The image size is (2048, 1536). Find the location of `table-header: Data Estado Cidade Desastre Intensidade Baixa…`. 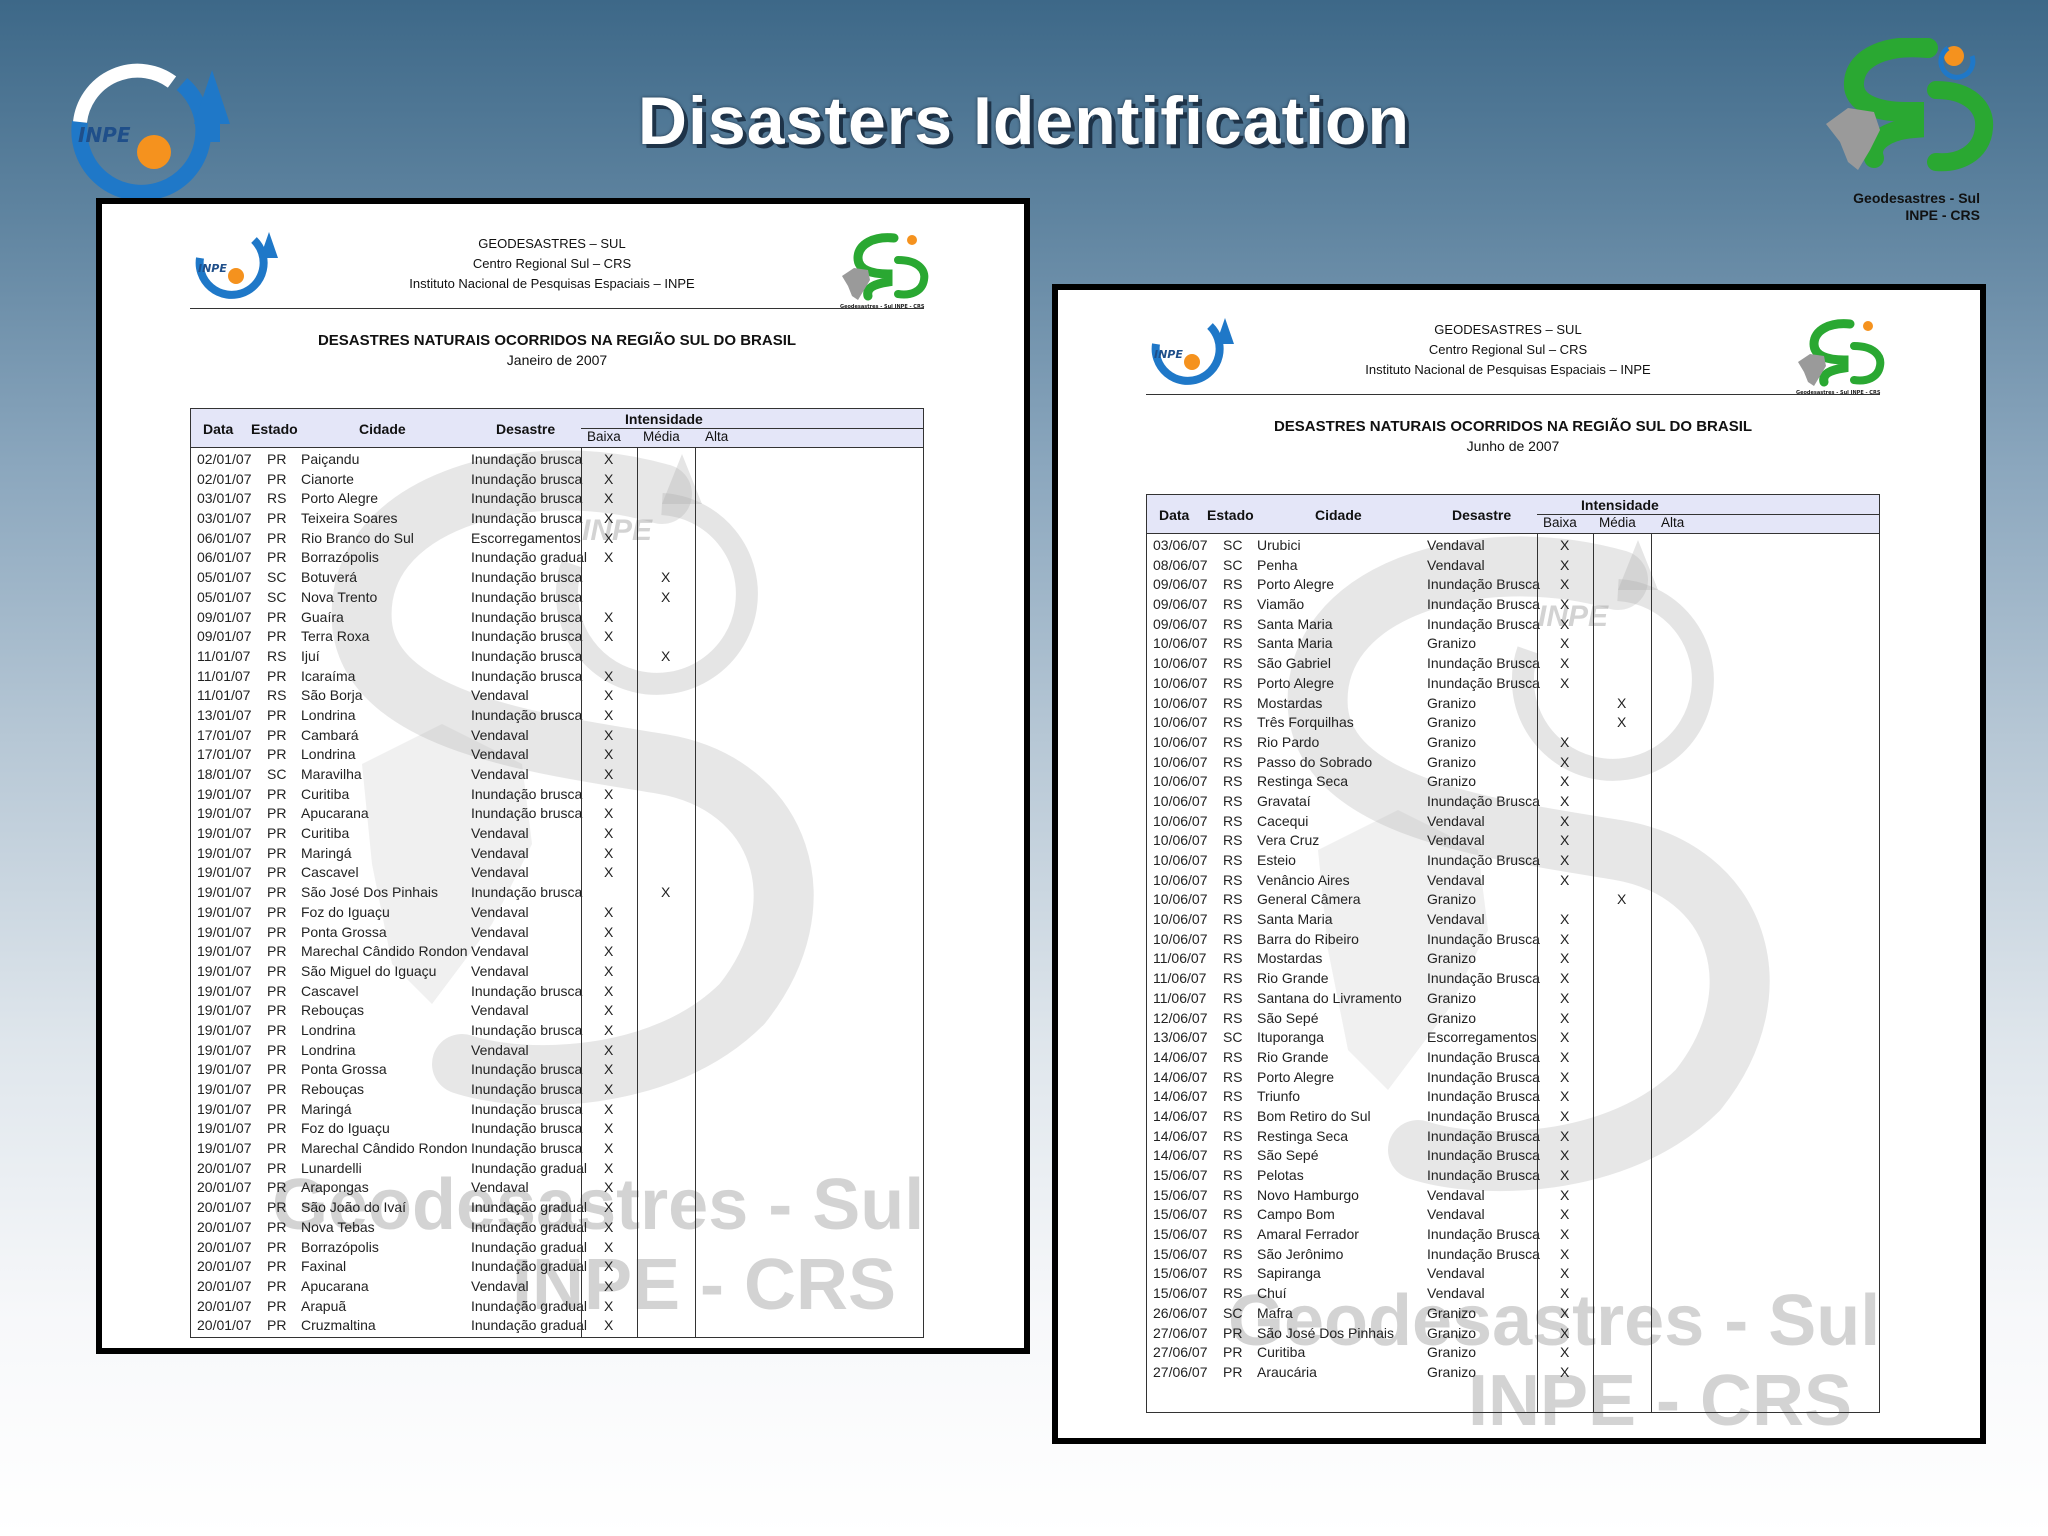

table-header: Data Estado Cidade Desastre Intensidade Baixa… is located at coordinates (557, 428).